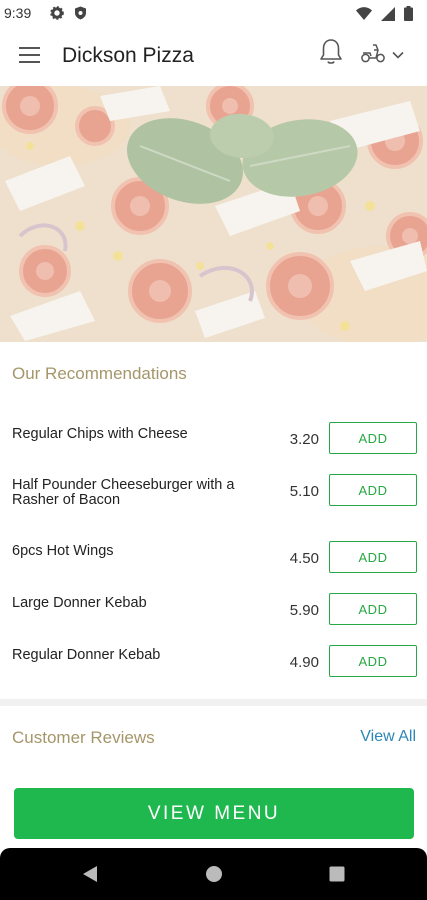 This screenshot has width=427, height=900. I want to click on section-divider, so click(213, 702).